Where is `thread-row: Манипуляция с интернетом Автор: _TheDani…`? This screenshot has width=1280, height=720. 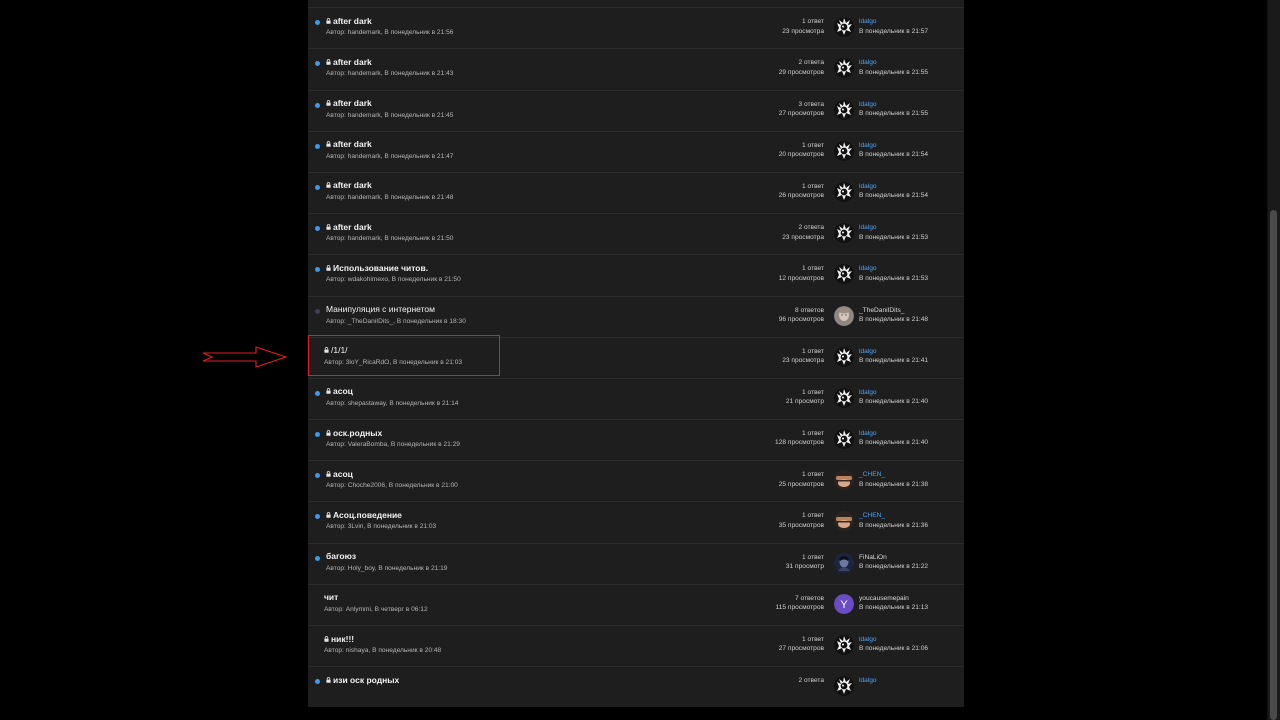
thread-row: Манипуляция с интернетом Автор: _TheDani… is located at coordinates (636, 316).